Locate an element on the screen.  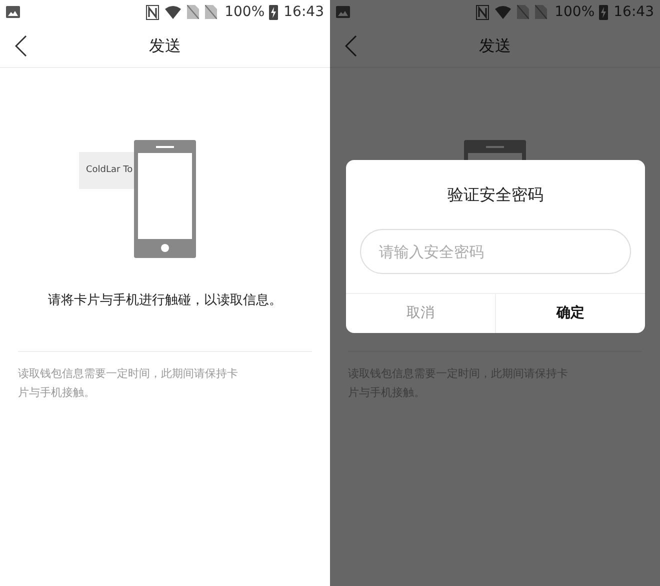
back-icon is located at coordinates (21, 45).